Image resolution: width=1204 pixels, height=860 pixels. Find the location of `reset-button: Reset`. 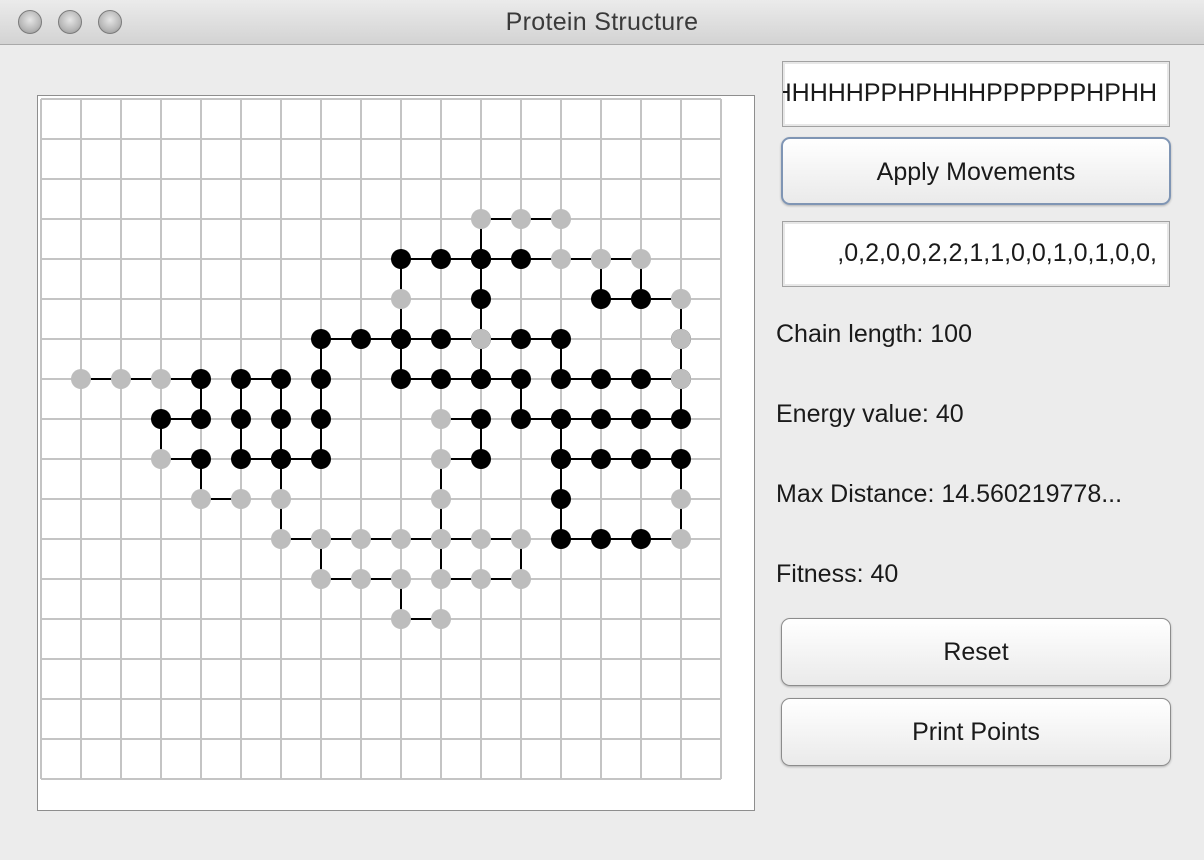

reset-button: Reset is located at coordinates (976, 652).